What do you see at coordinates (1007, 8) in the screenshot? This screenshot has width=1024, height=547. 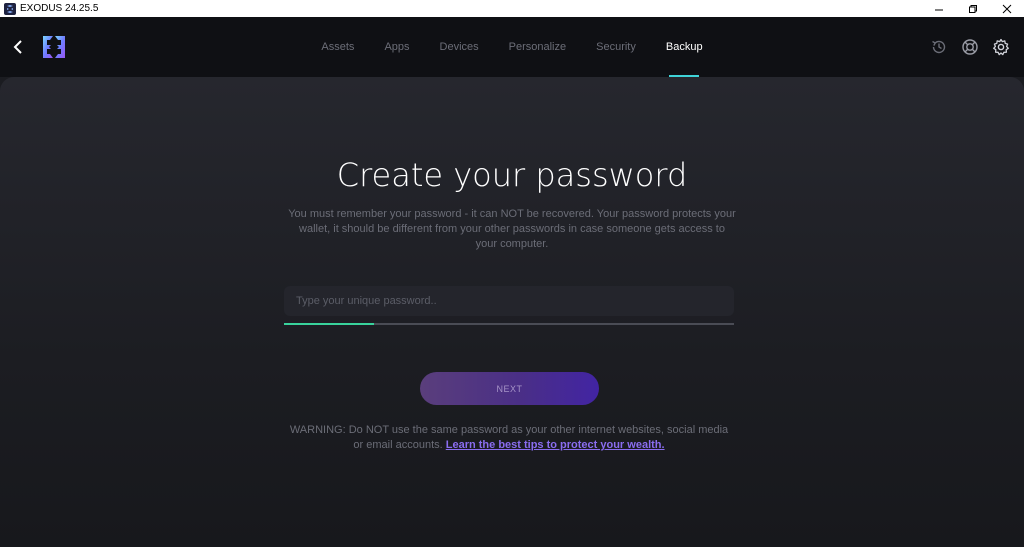 I see `close-icon` at bounding box center [1007, 8].